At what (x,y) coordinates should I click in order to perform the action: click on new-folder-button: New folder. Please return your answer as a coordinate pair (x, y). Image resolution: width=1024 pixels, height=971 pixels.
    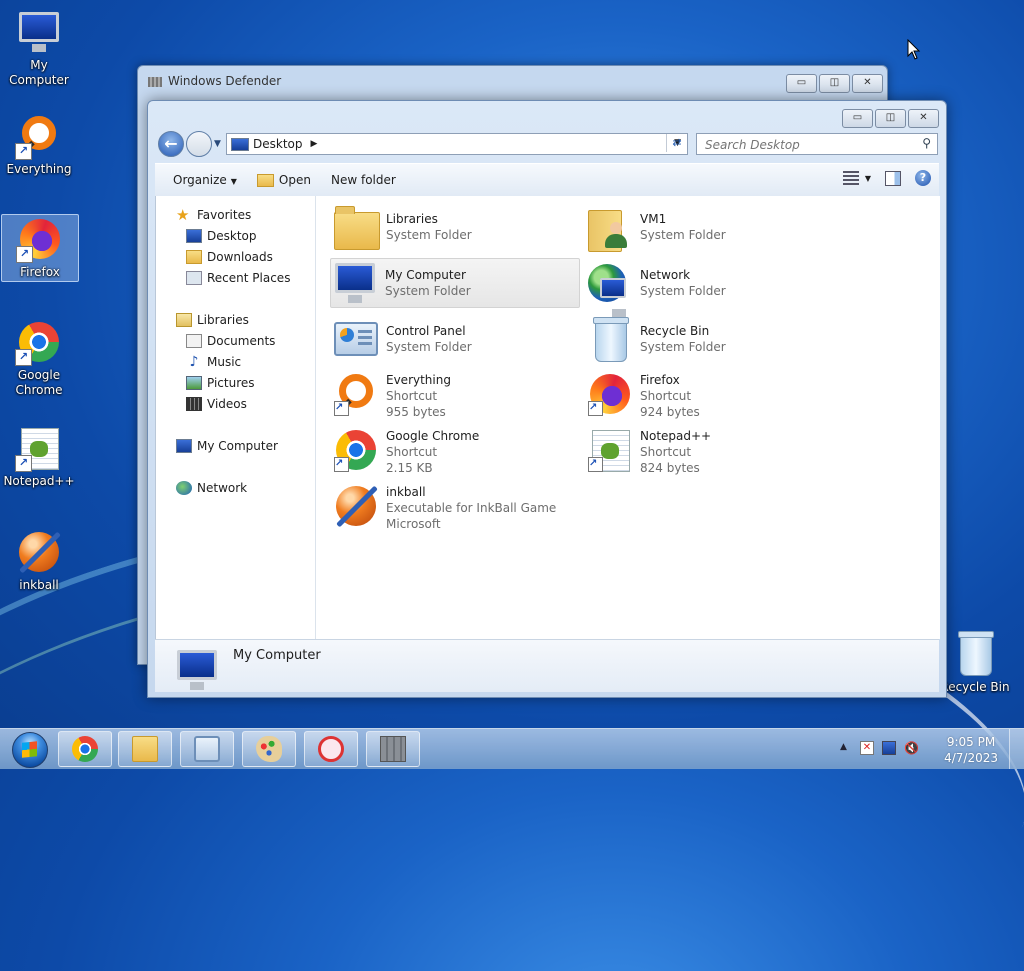
    Looking at the image, I should click on (363, 180).